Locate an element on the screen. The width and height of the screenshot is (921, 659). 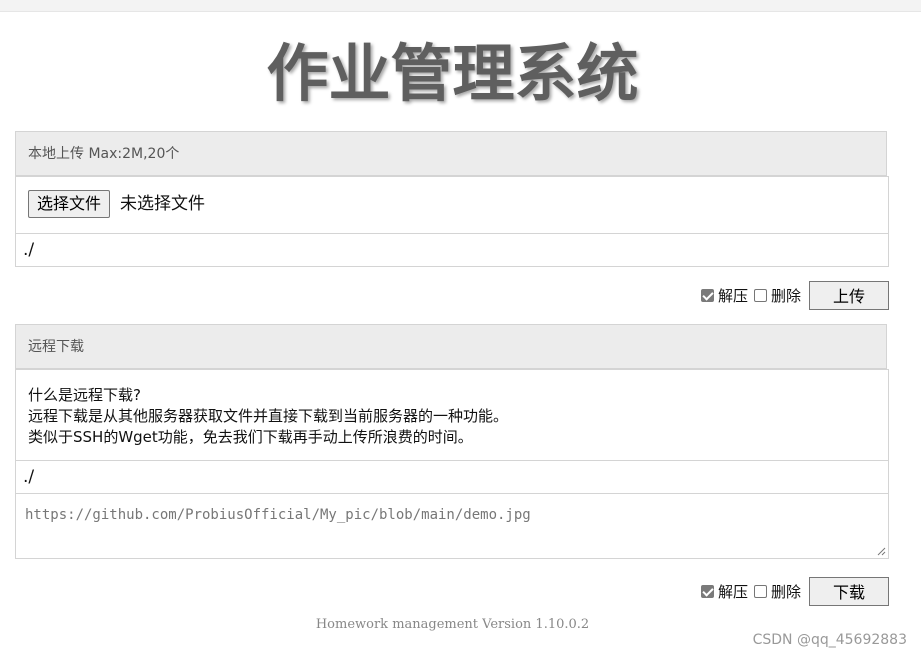
file-status-text: 未选择文件 is located at coordinates (162, 204).